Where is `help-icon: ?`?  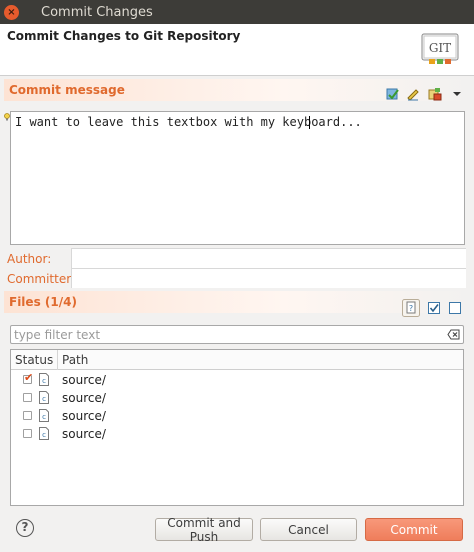
help-icon: ? is located at coordinates (25, 528).